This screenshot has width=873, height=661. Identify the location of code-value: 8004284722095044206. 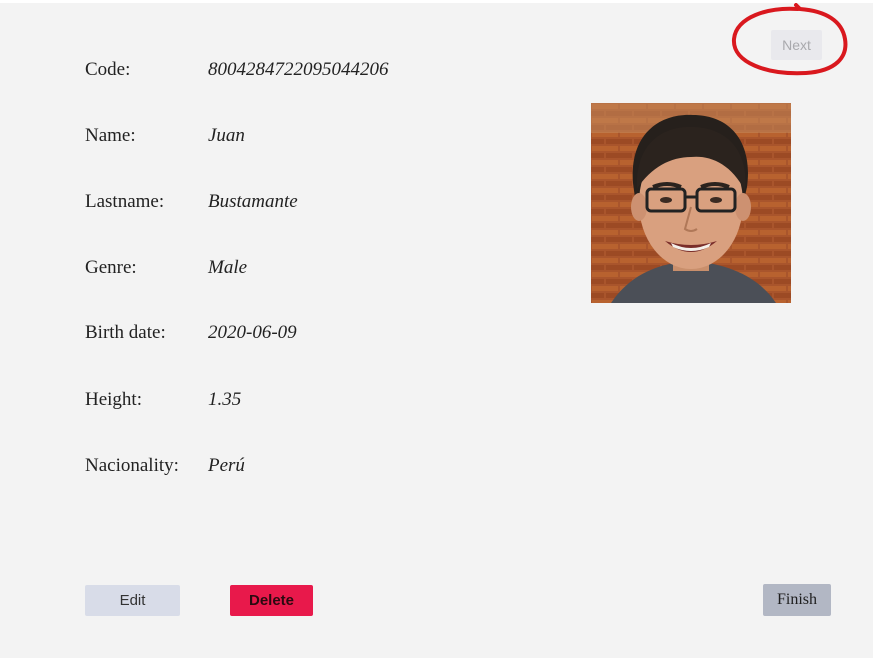
(298, 69).